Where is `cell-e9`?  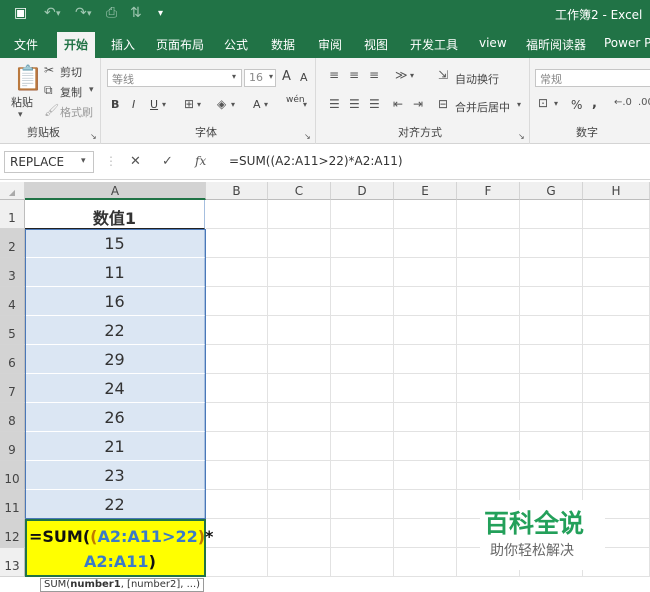 cell-e9 is located at coordinates (425, 446).